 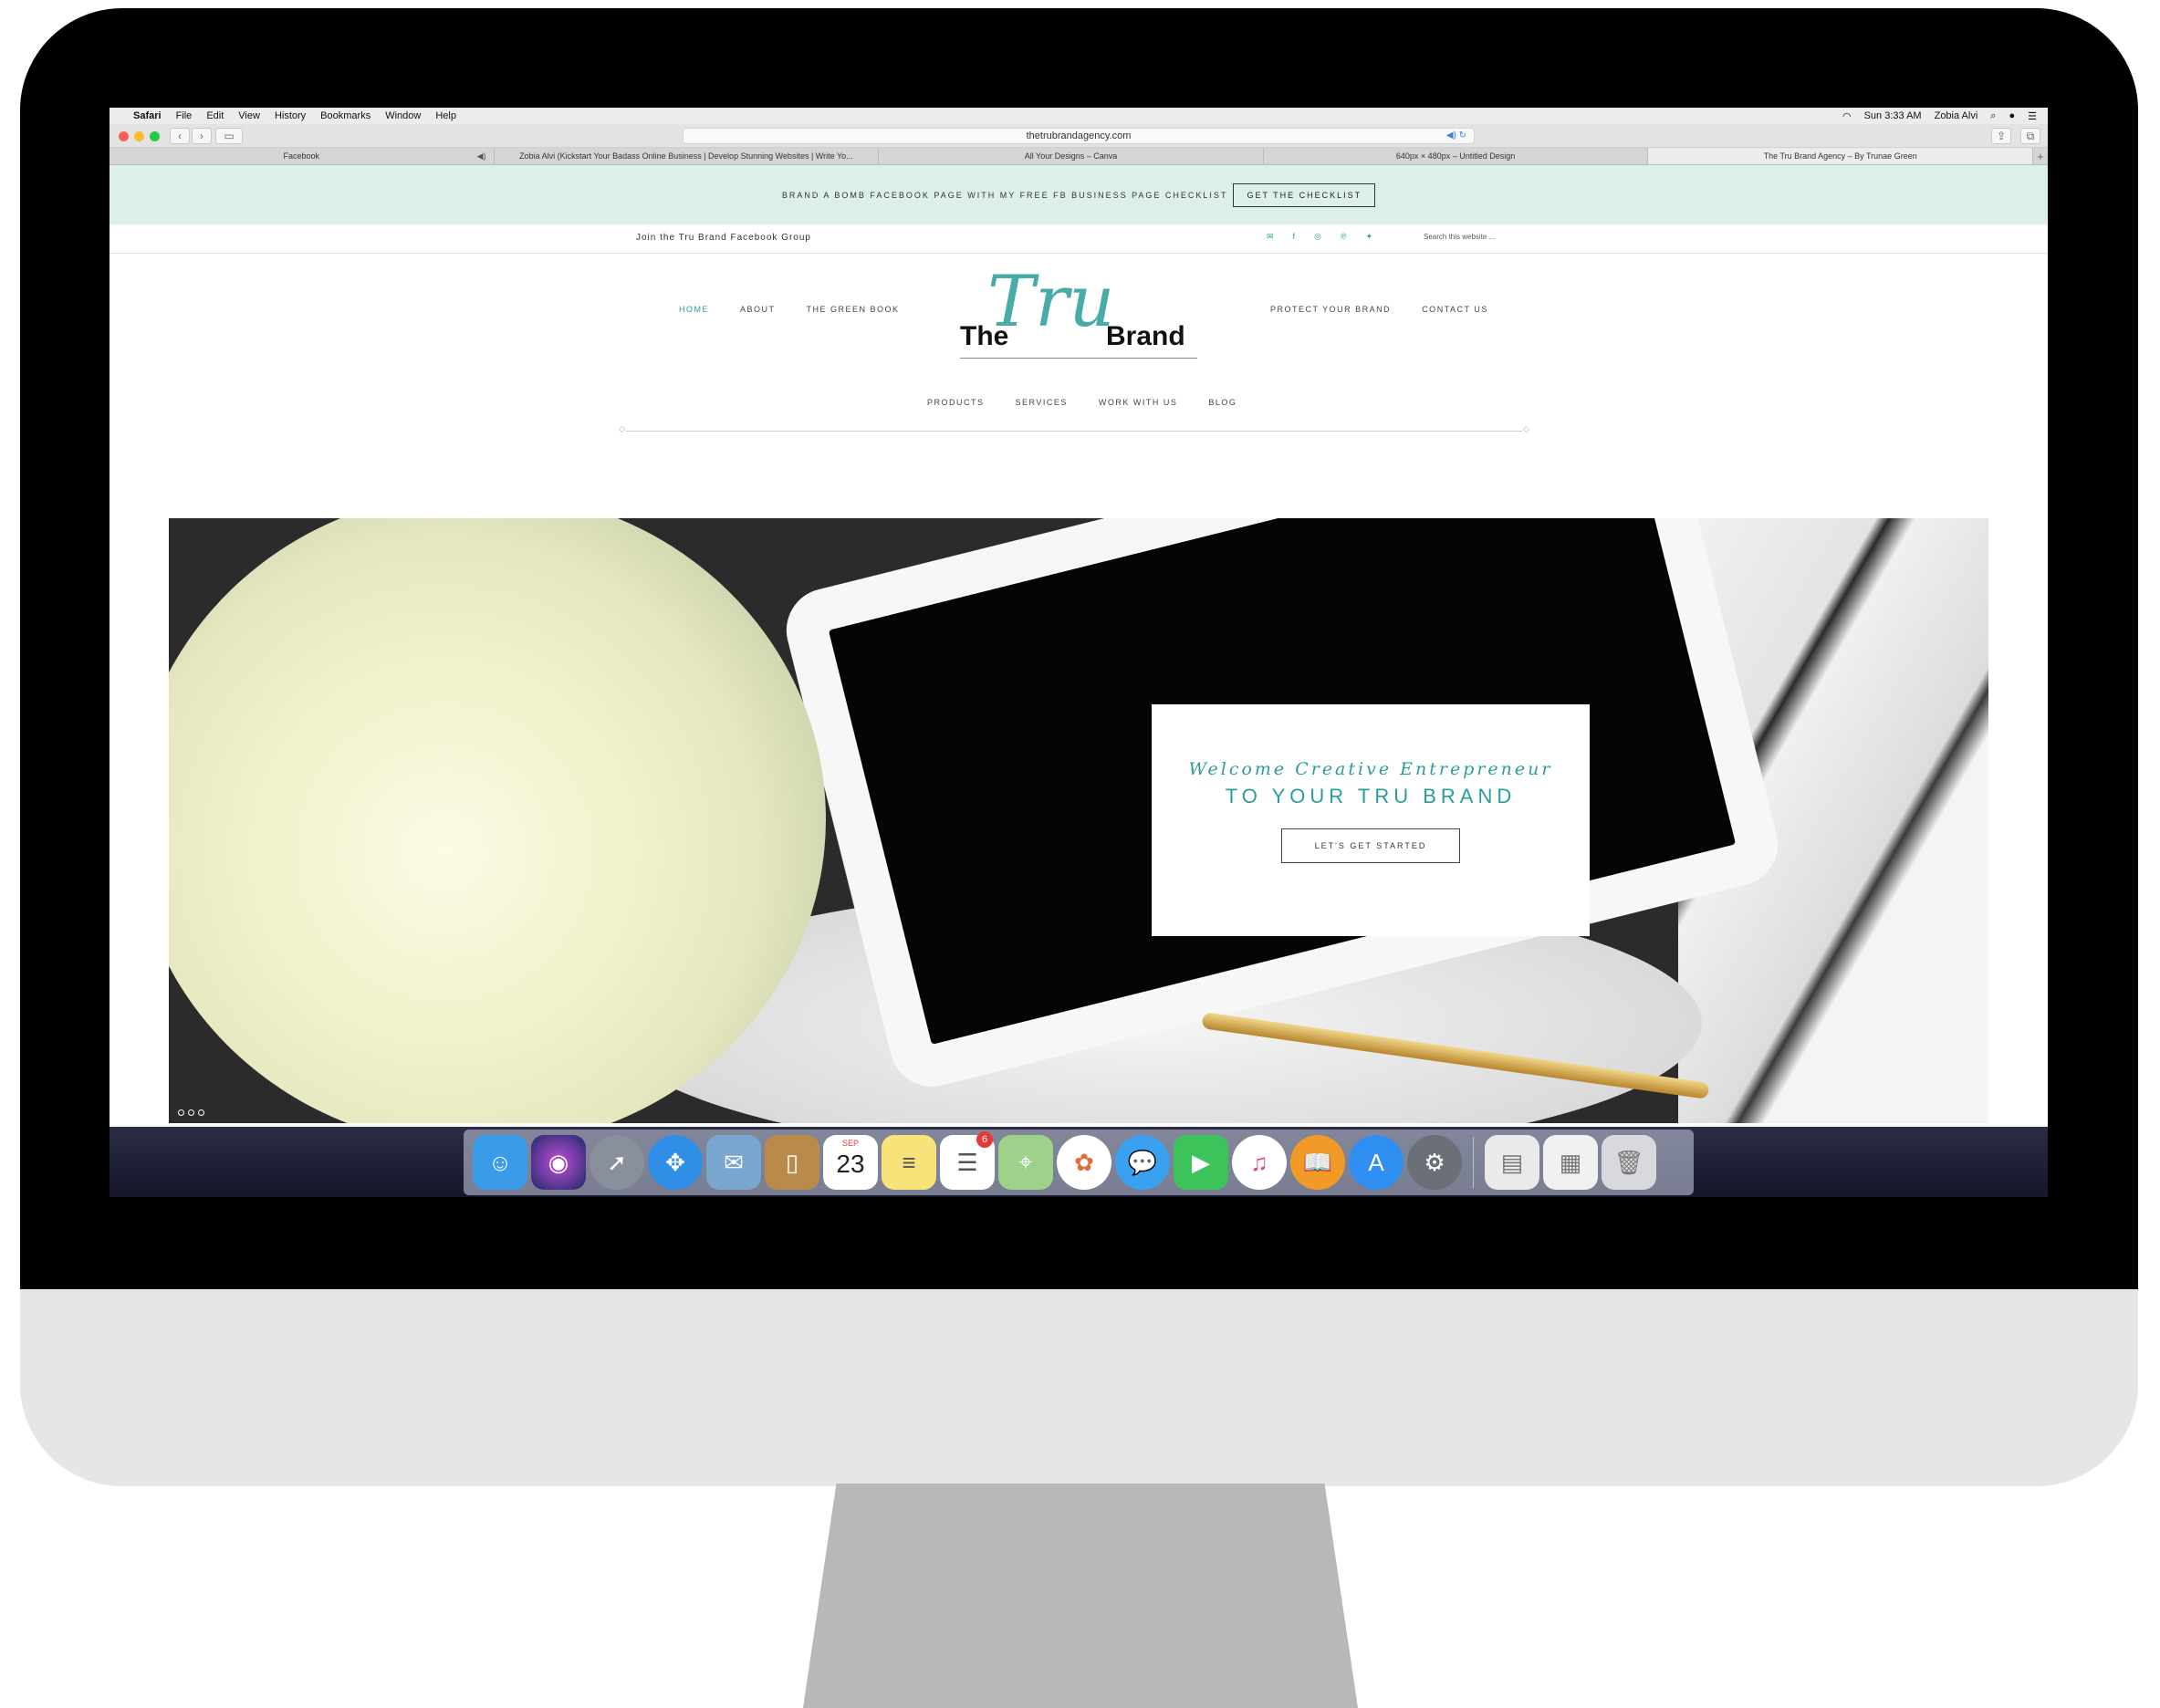 What do you see at coordinates (734, 1162) in the screenshot?
I see `mail-icon: ✉` at bounding box center [734, 1162].